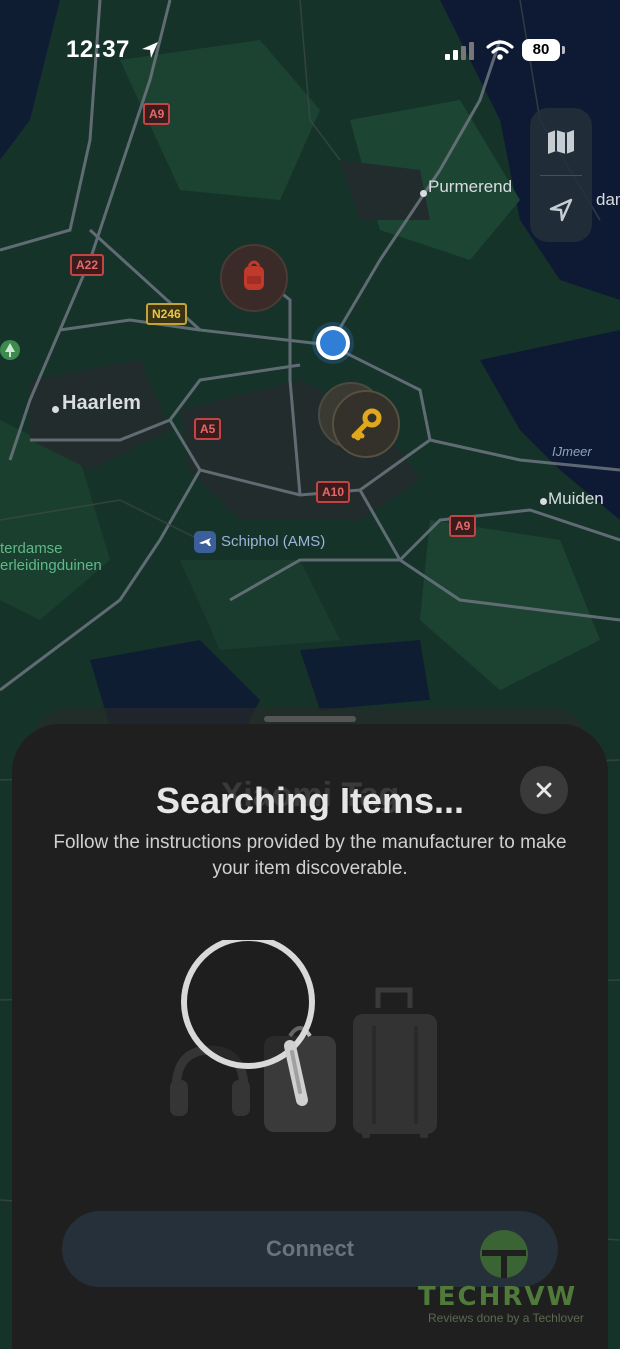 This screenshot has height=1349, width=620. What do you see at coordinates (498, 1297) in the screenshot?
I see `watermark-brand: TECHRVW` at bounding box center [498, 1297].